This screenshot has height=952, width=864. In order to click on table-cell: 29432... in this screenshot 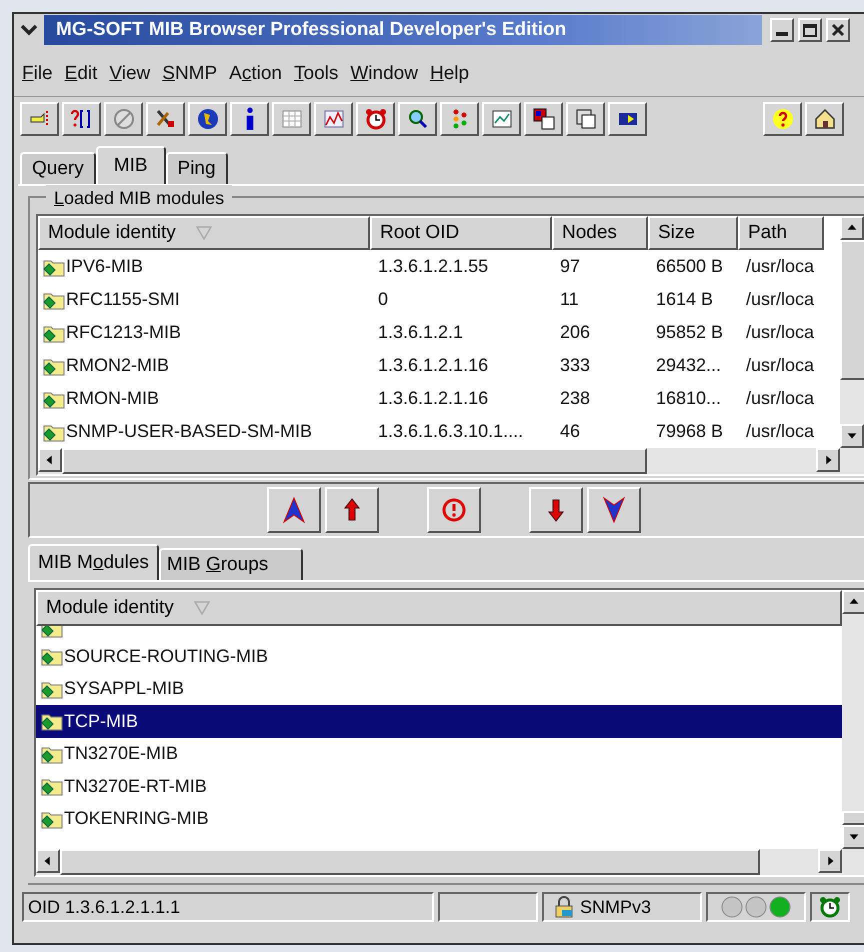, I will do `click(689, 365)`.